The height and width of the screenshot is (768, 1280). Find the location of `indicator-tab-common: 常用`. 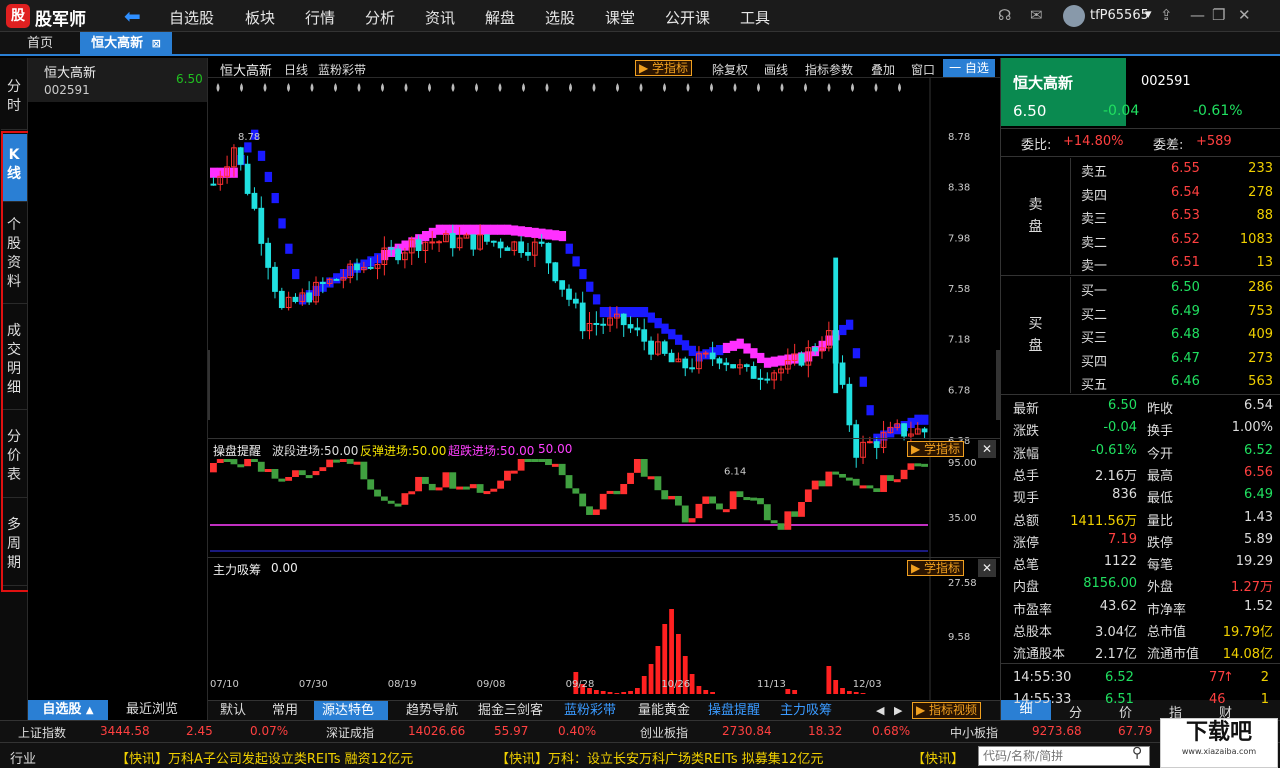

indicator-tab-common: 常用 is located at coordinates (285, 711).